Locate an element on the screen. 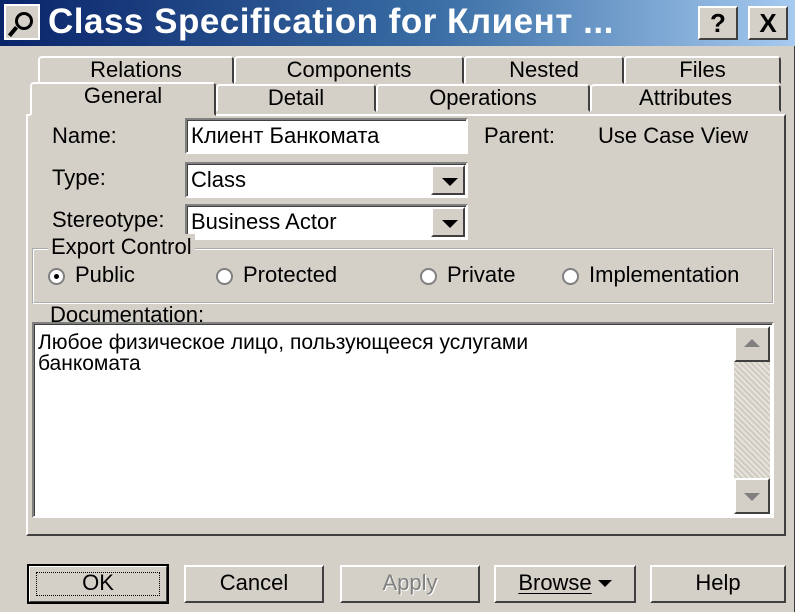 The height and width of the screenshot is (612, 795). browse-button: Browse is located at coordinates (565, 584).